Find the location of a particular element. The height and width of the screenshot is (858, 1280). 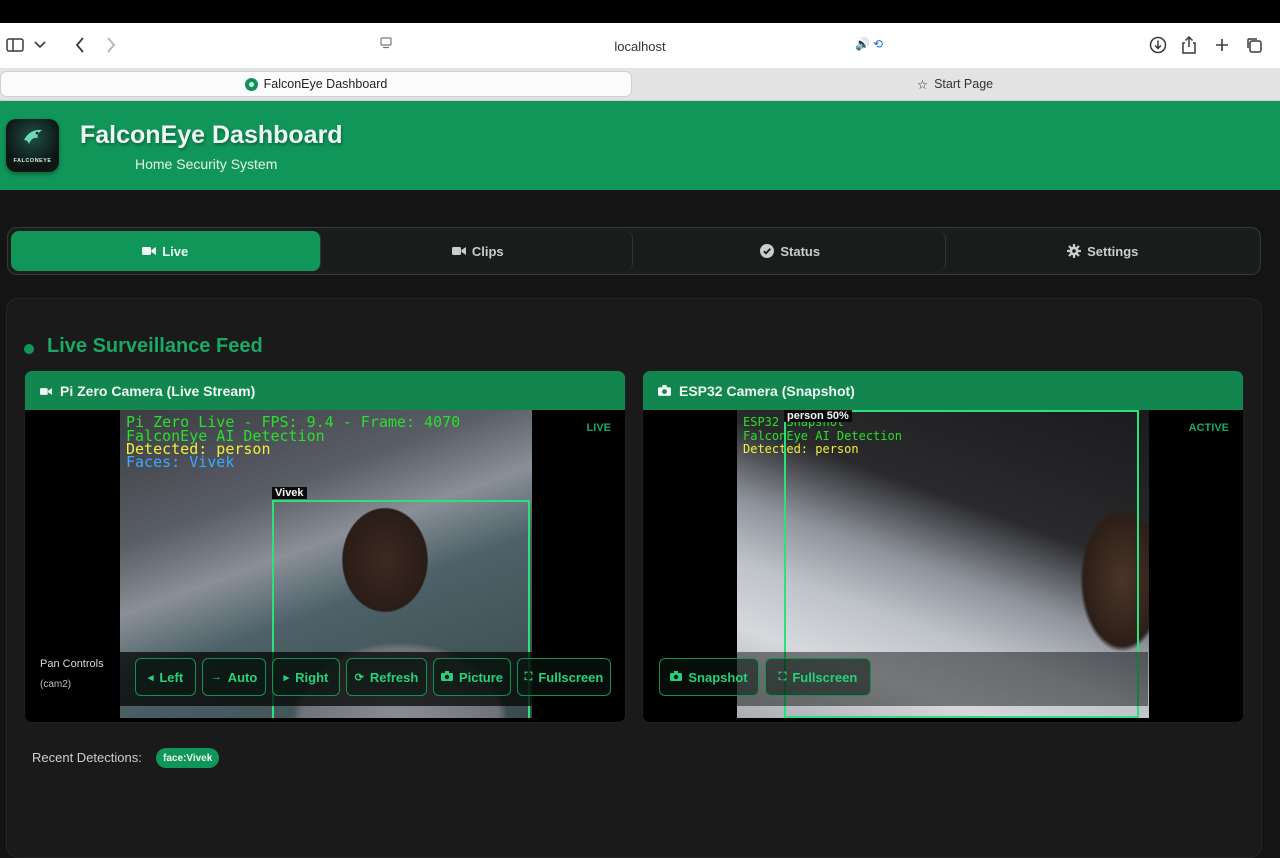

browser-toolbar: localhost 🔊⟲ is located at coordinates (640, 45).